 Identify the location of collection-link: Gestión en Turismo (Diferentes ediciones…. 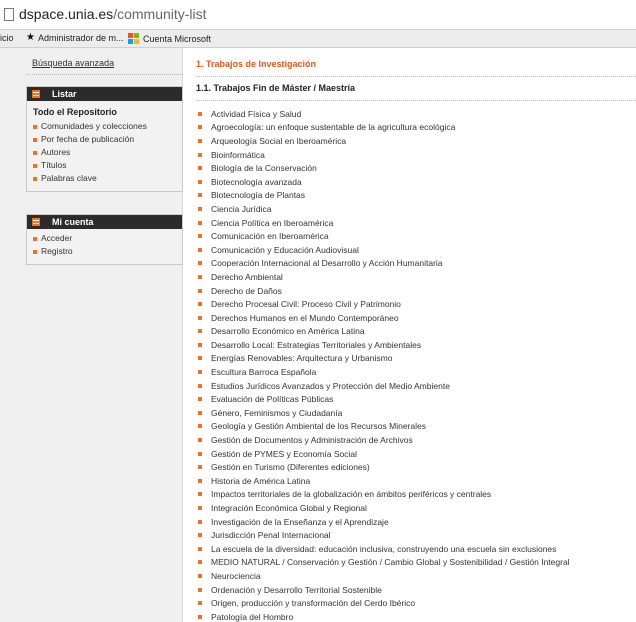
(416, 467).